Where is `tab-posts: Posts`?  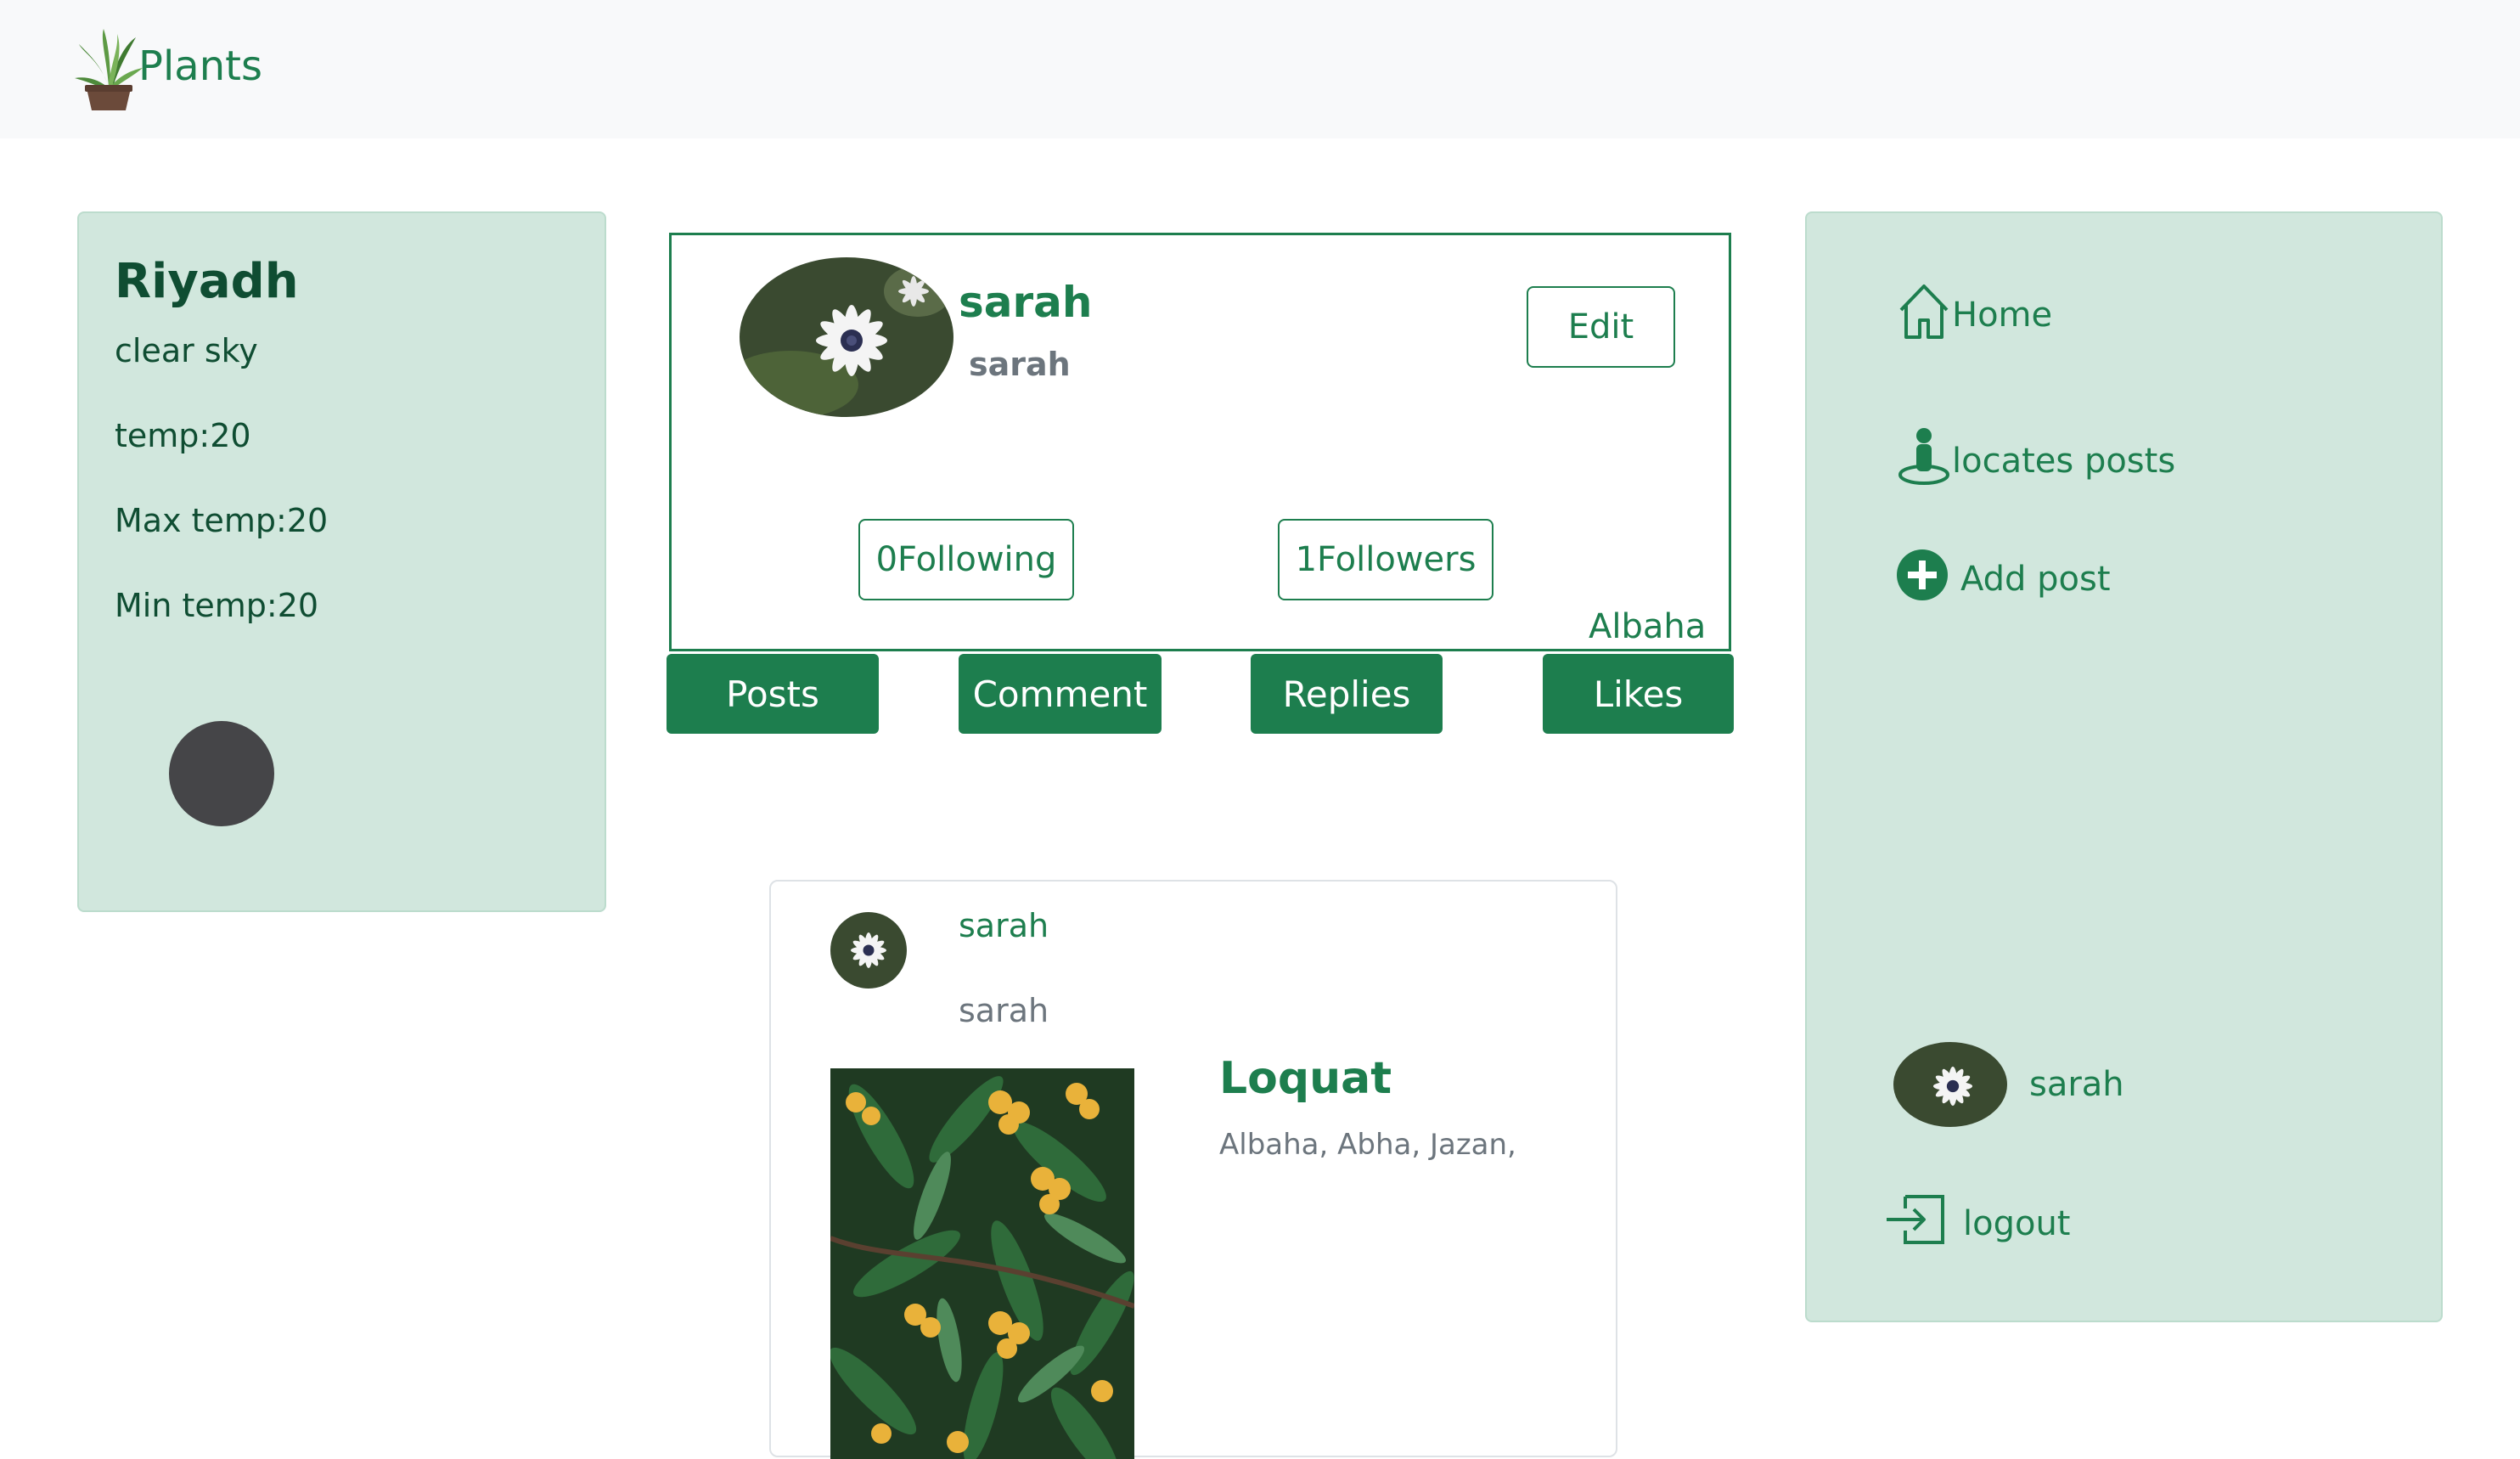 tab-posts: Posts is located at coordinates (773, 694).